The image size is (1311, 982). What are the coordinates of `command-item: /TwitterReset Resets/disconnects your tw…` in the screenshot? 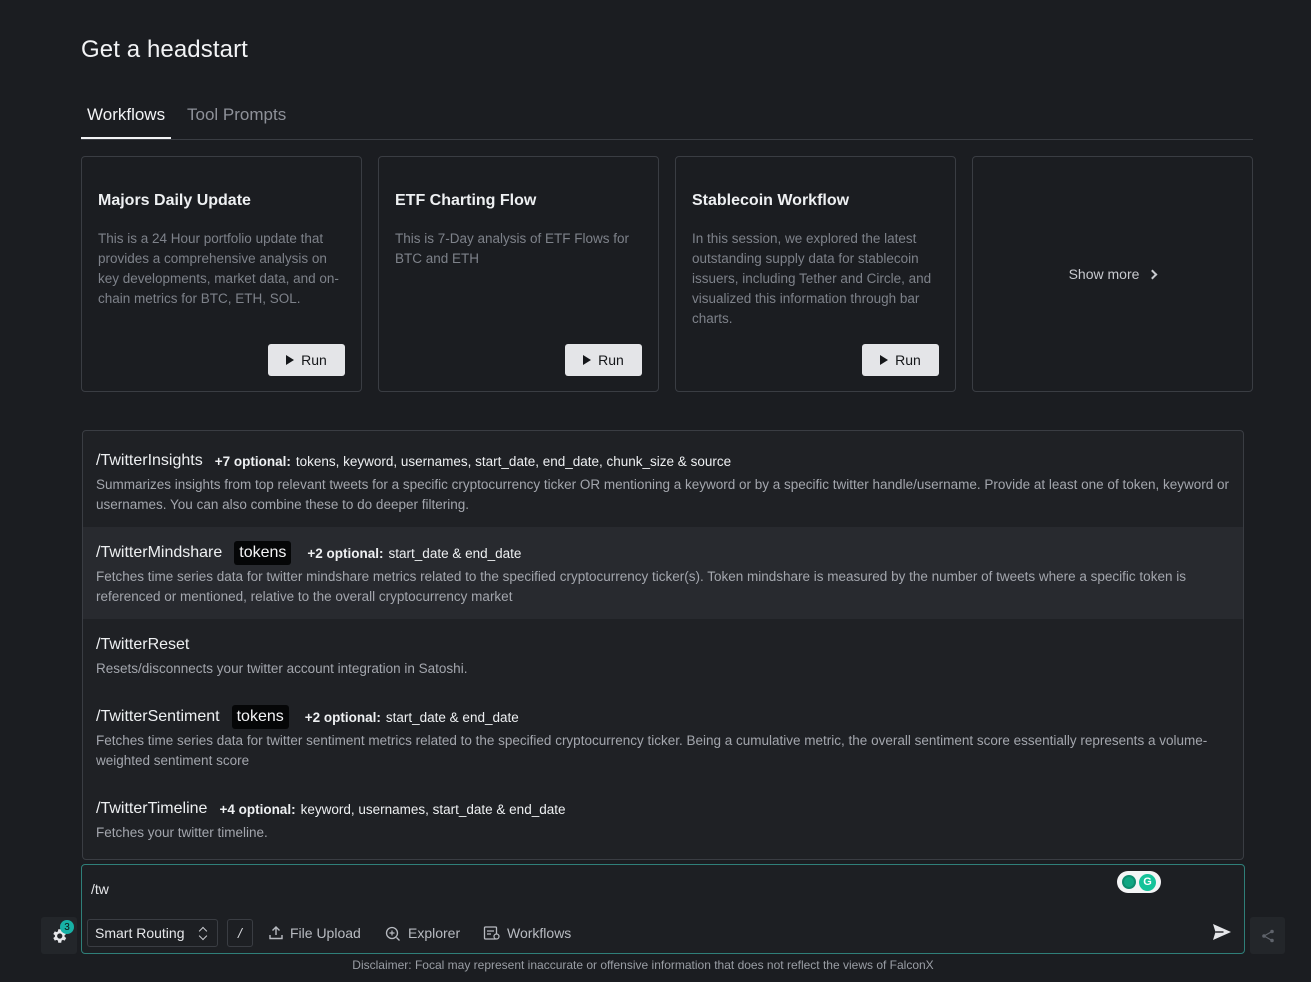 It's located at (663, 655).